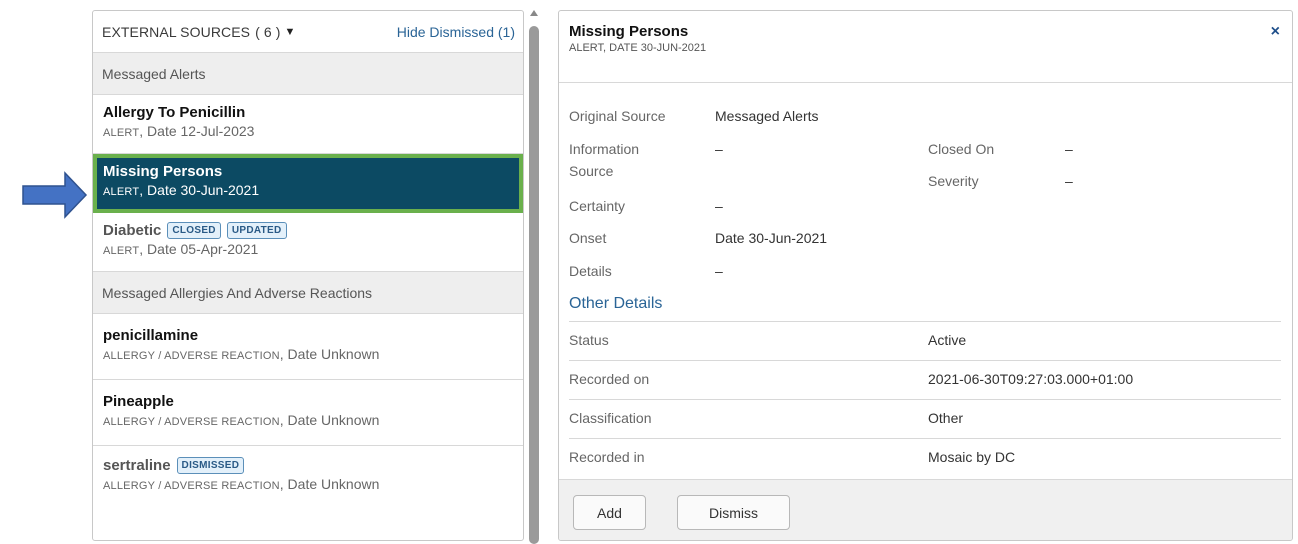 The width and height of the screenshot is (1298, 544). Describe the element at coordinates (256, 230) in the screenshot. I see `updated-badge: UPDATED` at that location.